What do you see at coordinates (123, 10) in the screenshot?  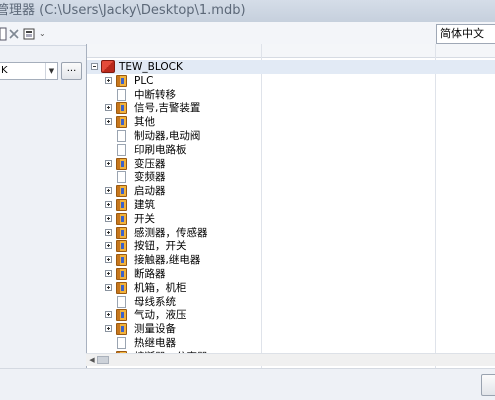 I see `window-title: 管理器 (C:\Users\Jacky\Desktop\1.mdb)` at bounding box center [123, 10].